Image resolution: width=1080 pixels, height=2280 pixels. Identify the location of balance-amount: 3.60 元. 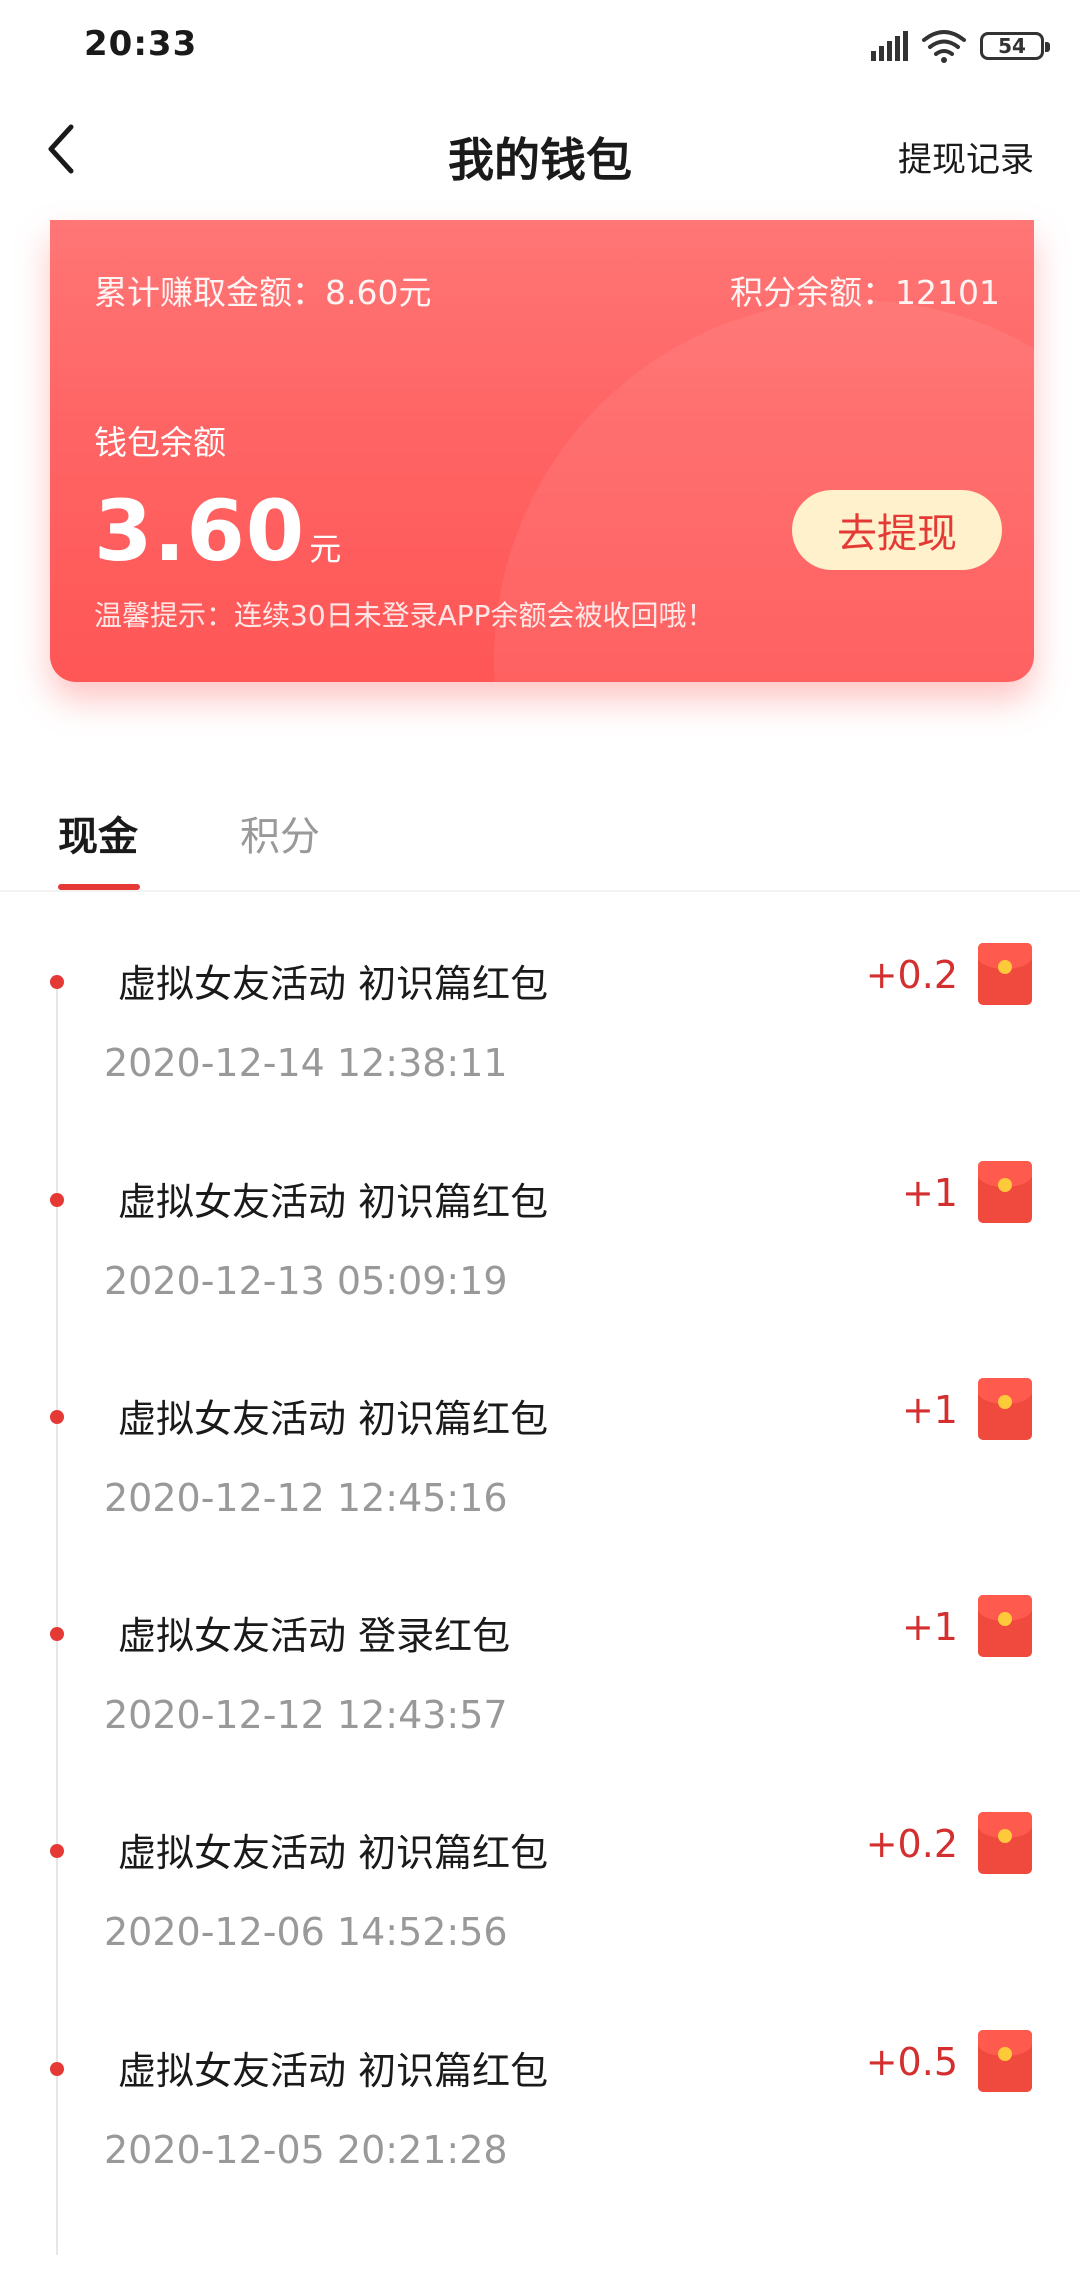
(217, 531).